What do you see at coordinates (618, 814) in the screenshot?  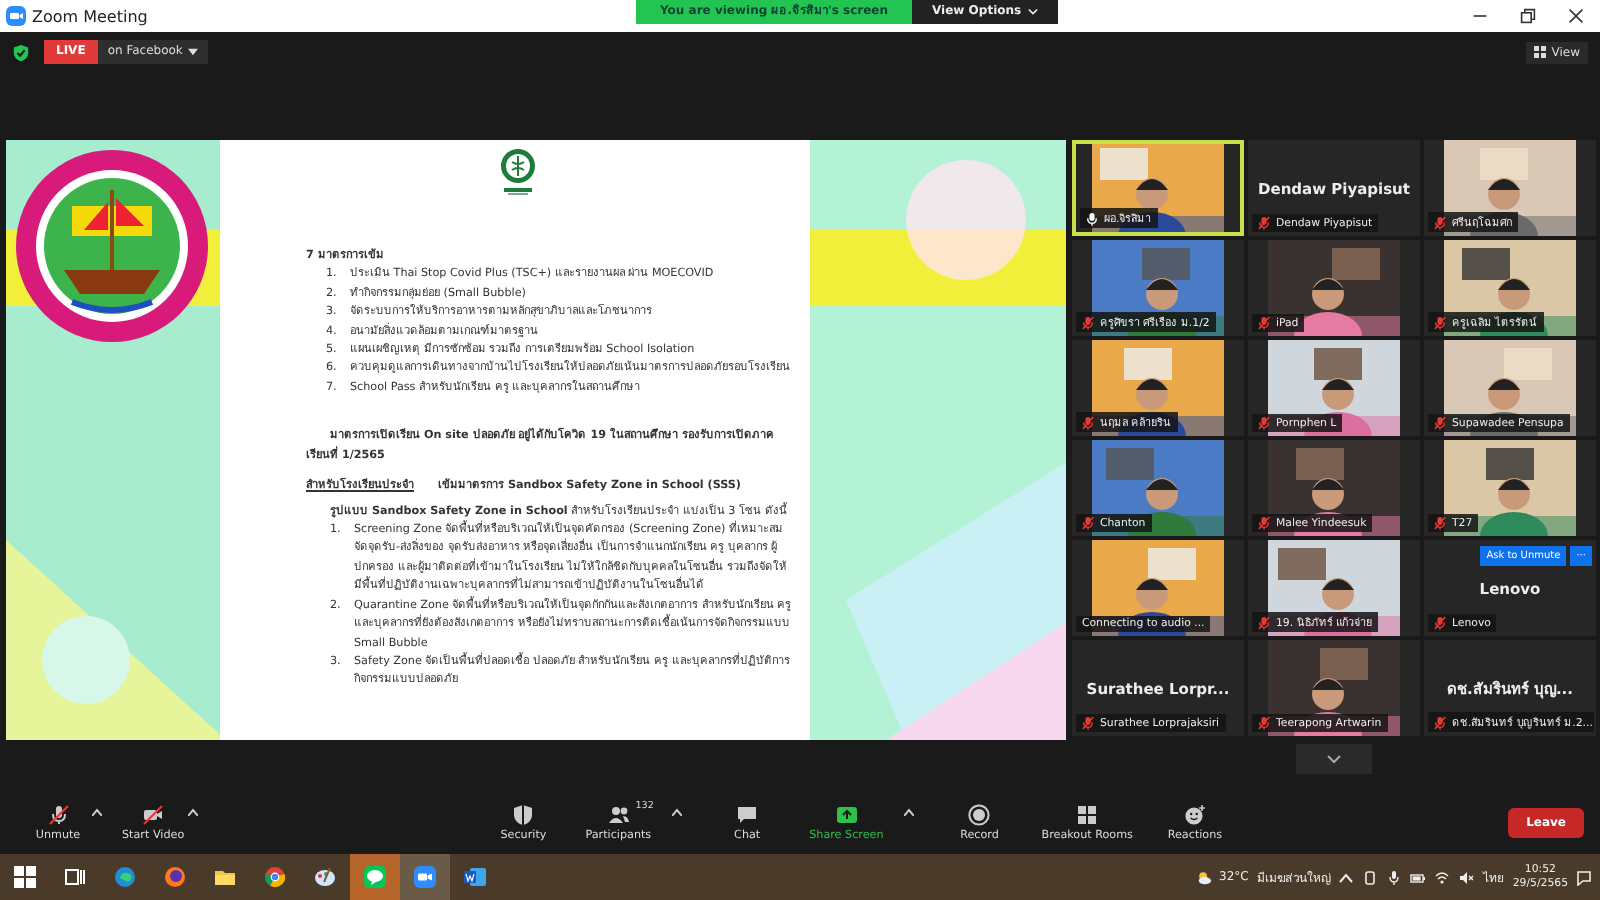 I see `people-icon` at bounding box center [618, 814].